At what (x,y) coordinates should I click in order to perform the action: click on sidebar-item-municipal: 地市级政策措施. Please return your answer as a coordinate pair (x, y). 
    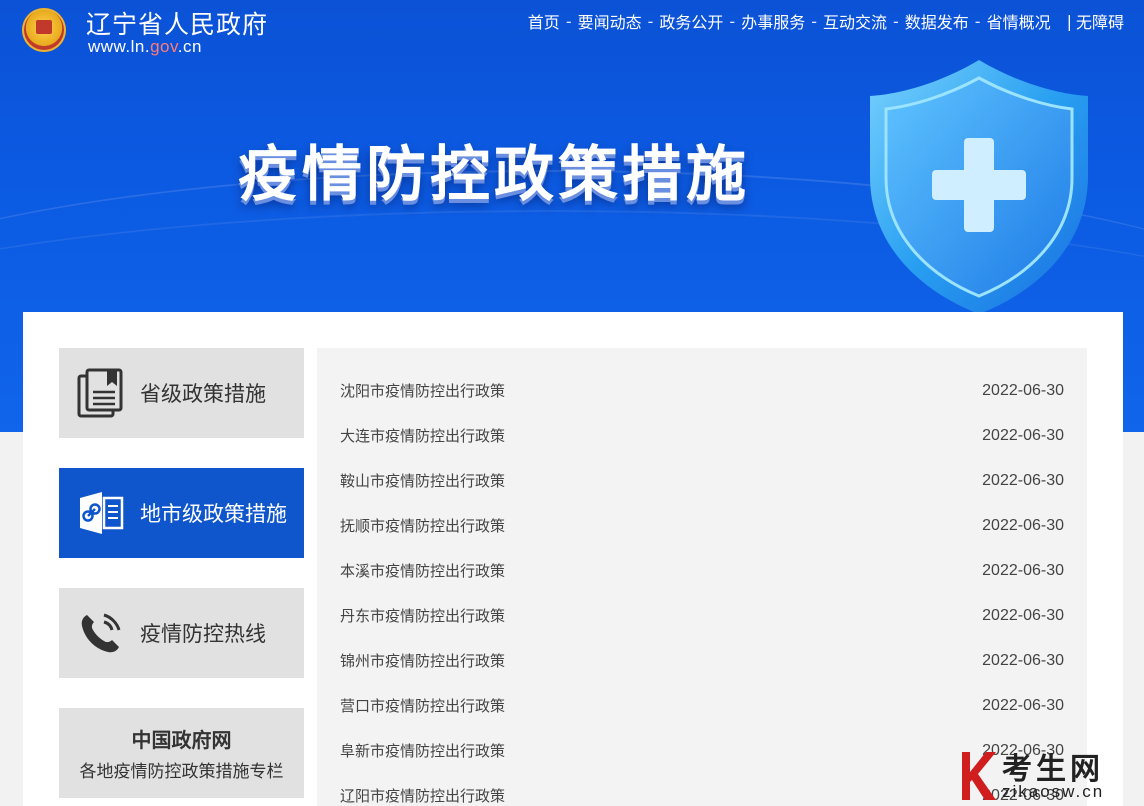
    Looking at the image, I should click on (181, 513).